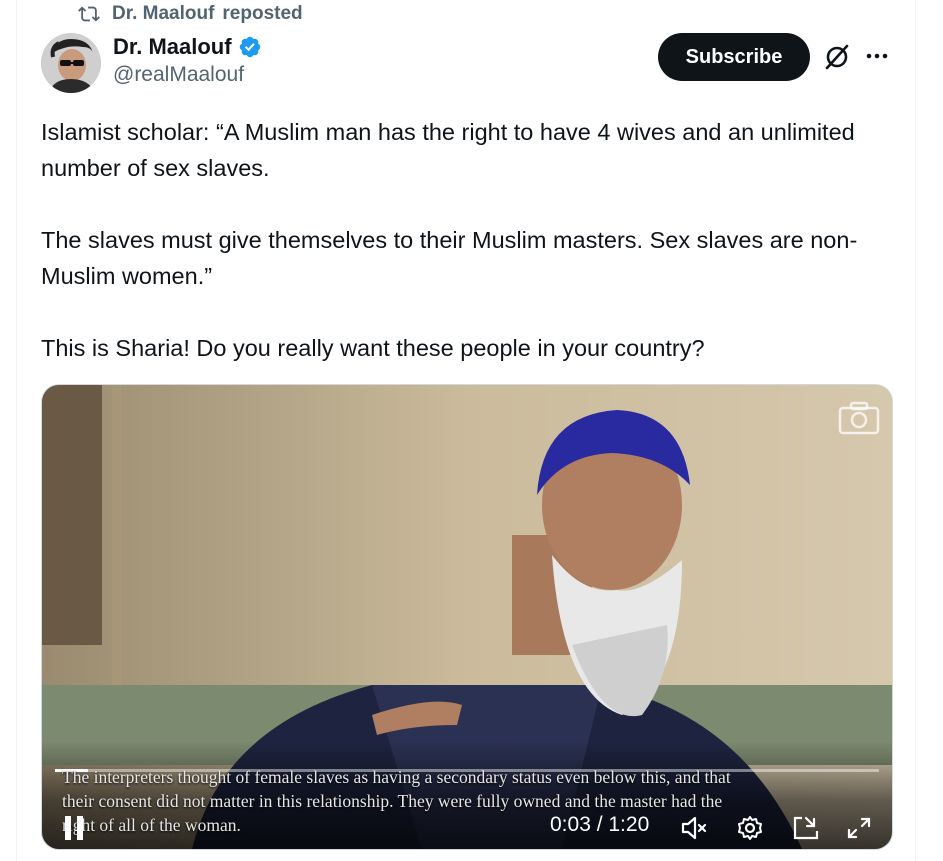 The width and height of the screenshot is (943, 861). Describe the element at coordinates (163, 14) in the screenshot. I see `repost-author: Dr. Maalouf` at that location.